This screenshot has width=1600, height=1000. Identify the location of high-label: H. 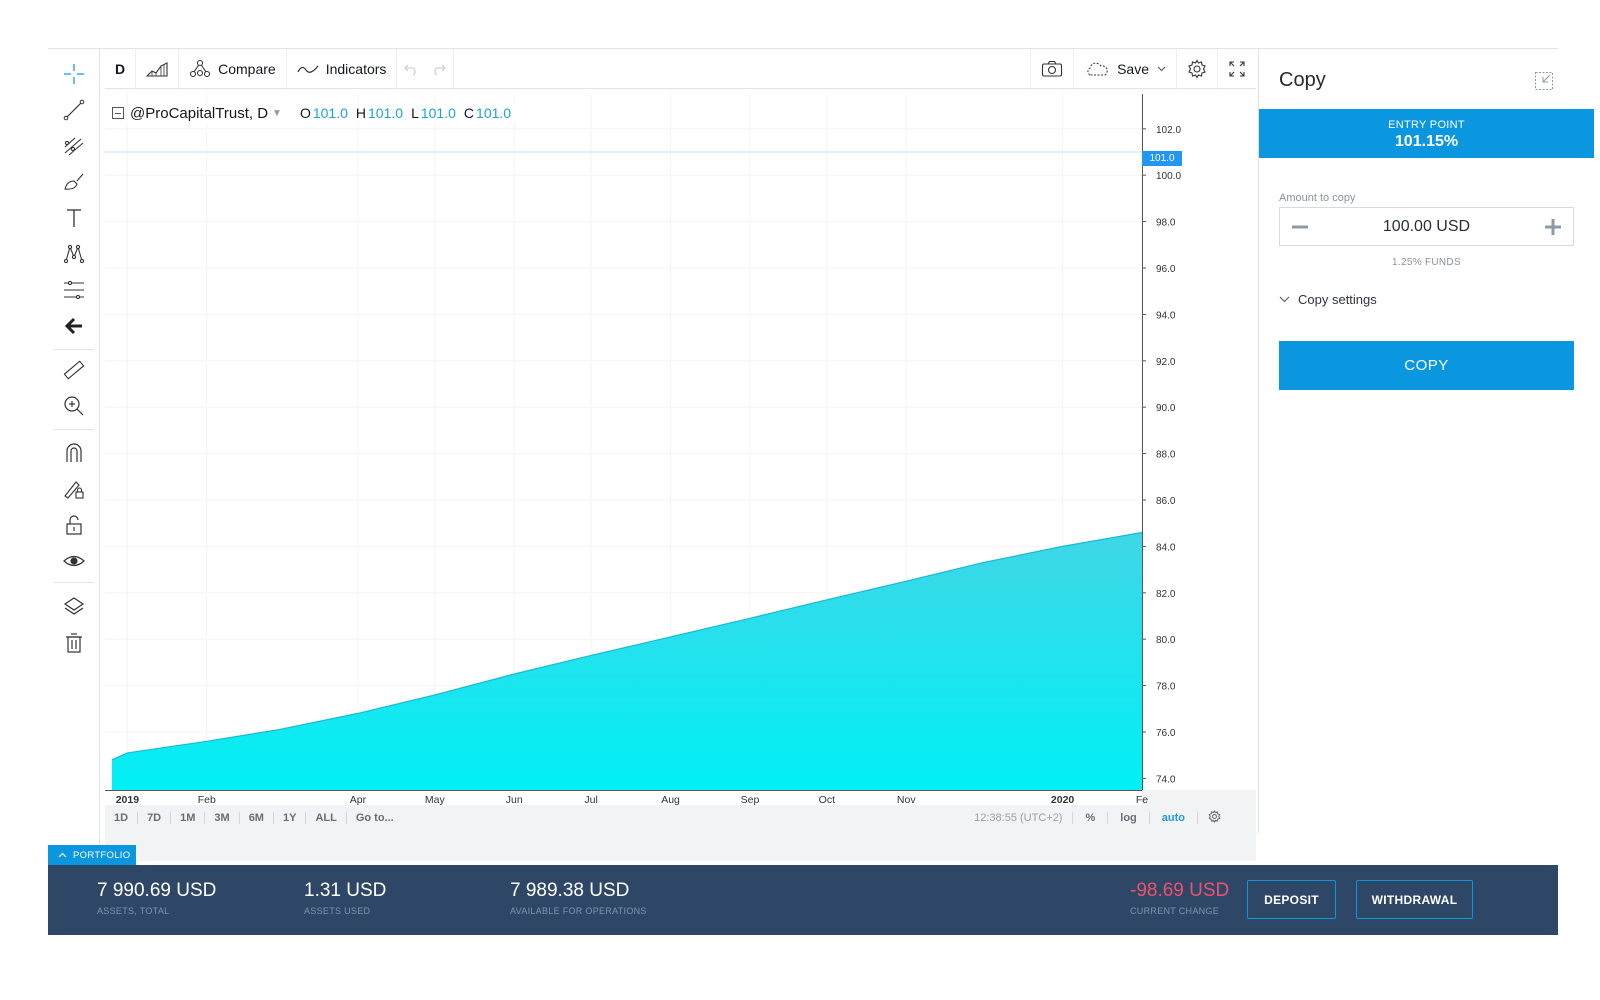
(361, 113).